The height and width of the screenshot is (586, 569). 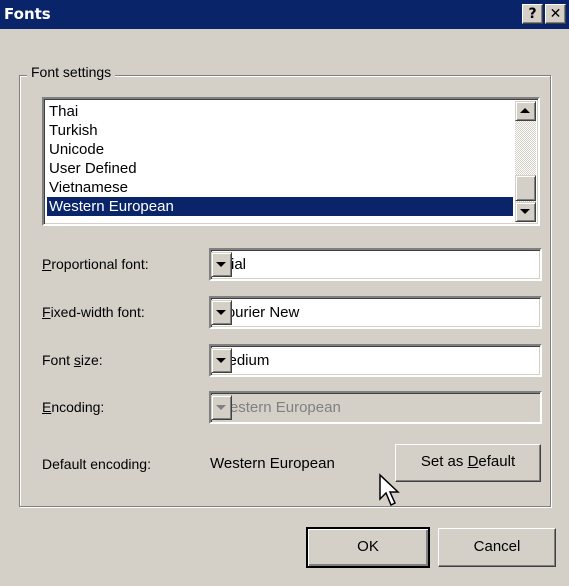 I want to click on question-mark-icon: ?, so click(x=532, y=14).